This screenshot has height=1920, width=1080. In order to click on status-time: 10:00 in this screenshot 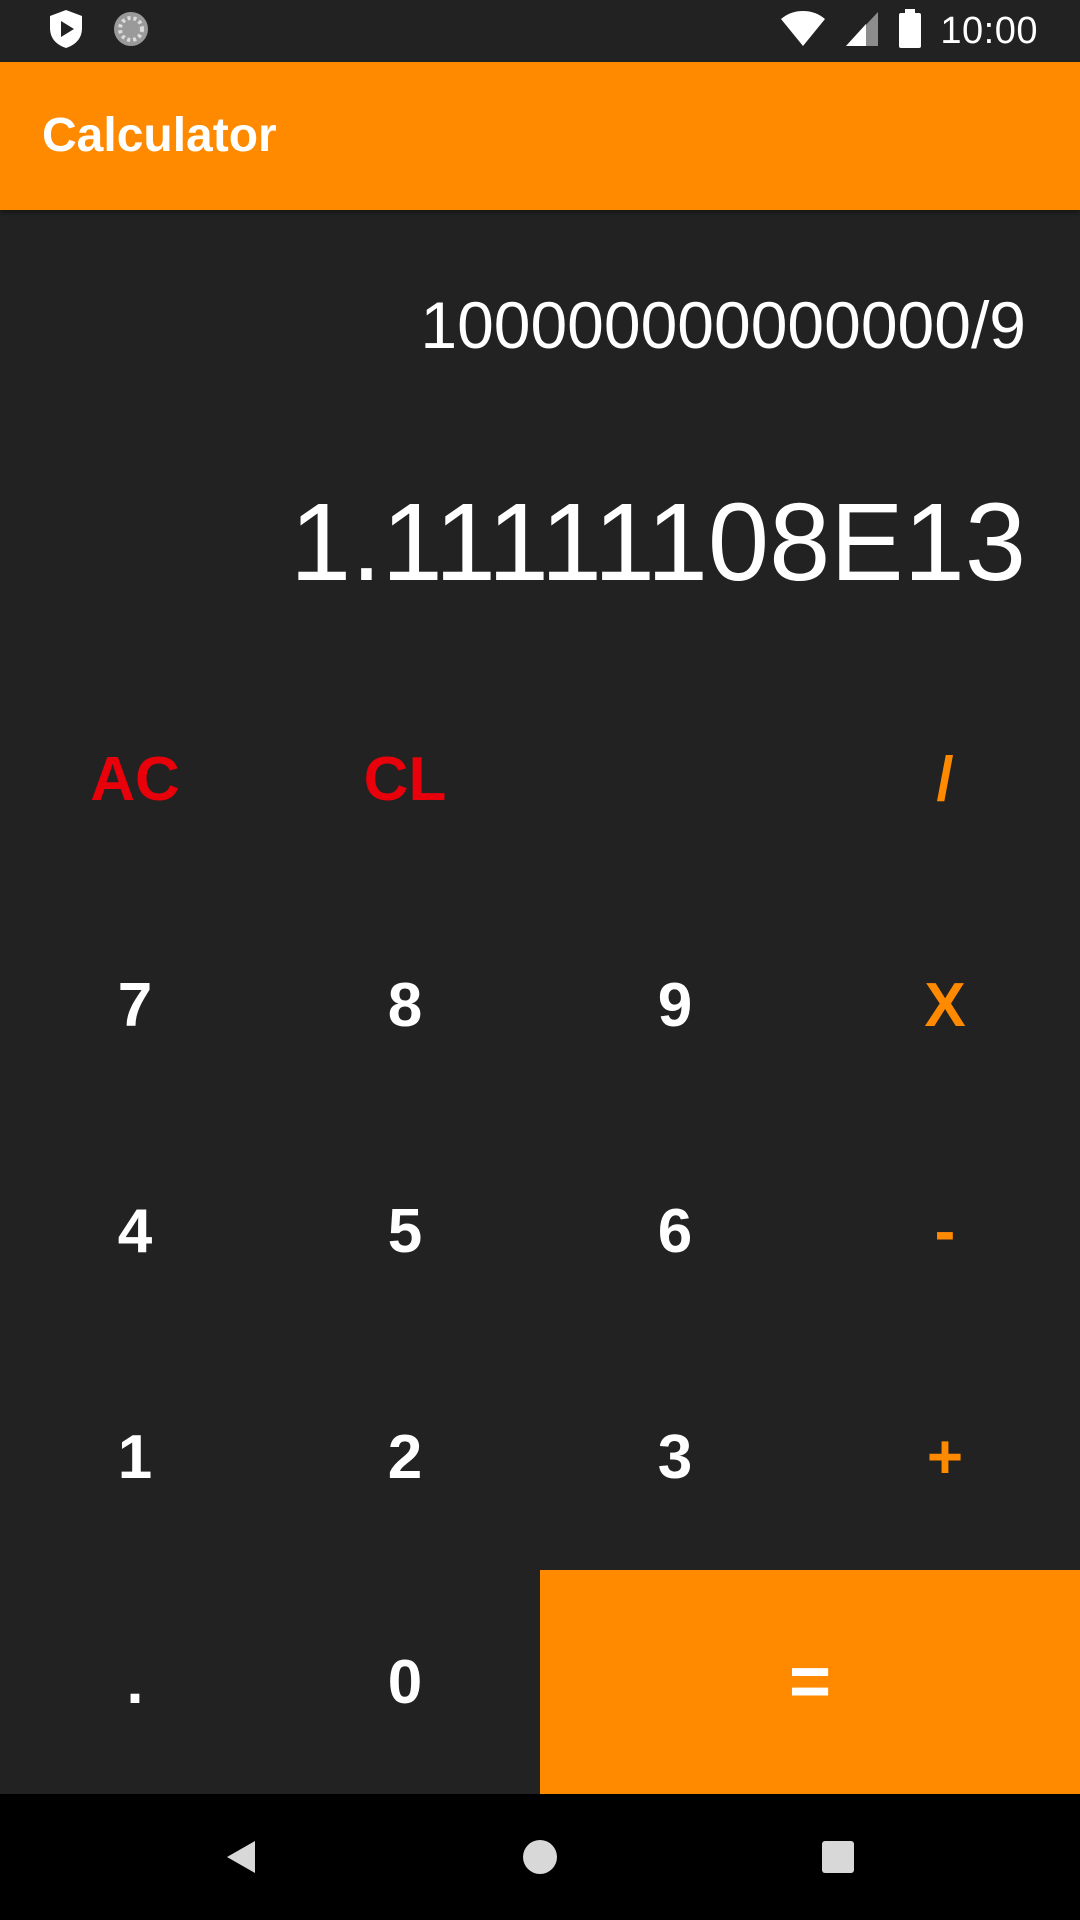, I will do `click(989, 30)`.